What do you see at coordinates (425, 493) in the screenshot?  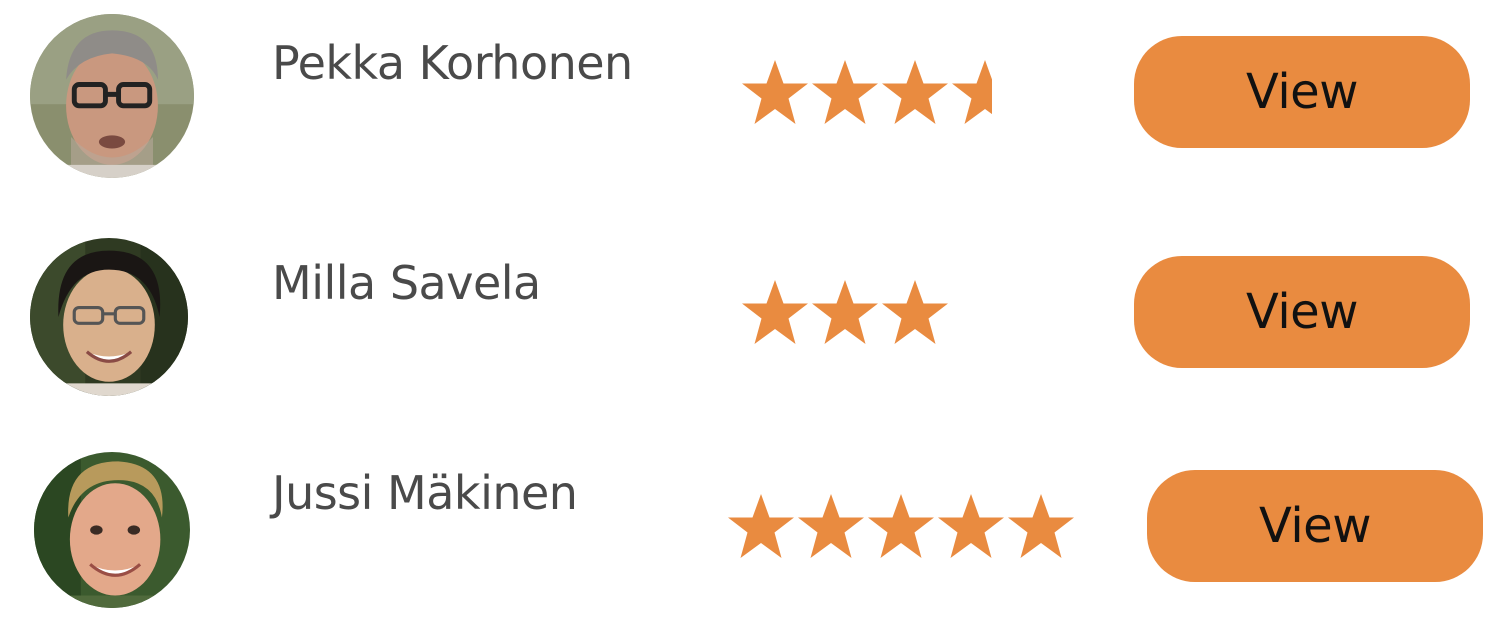 I see `person-name: Jussi Mäkinen` at bounding box center [425, 493].